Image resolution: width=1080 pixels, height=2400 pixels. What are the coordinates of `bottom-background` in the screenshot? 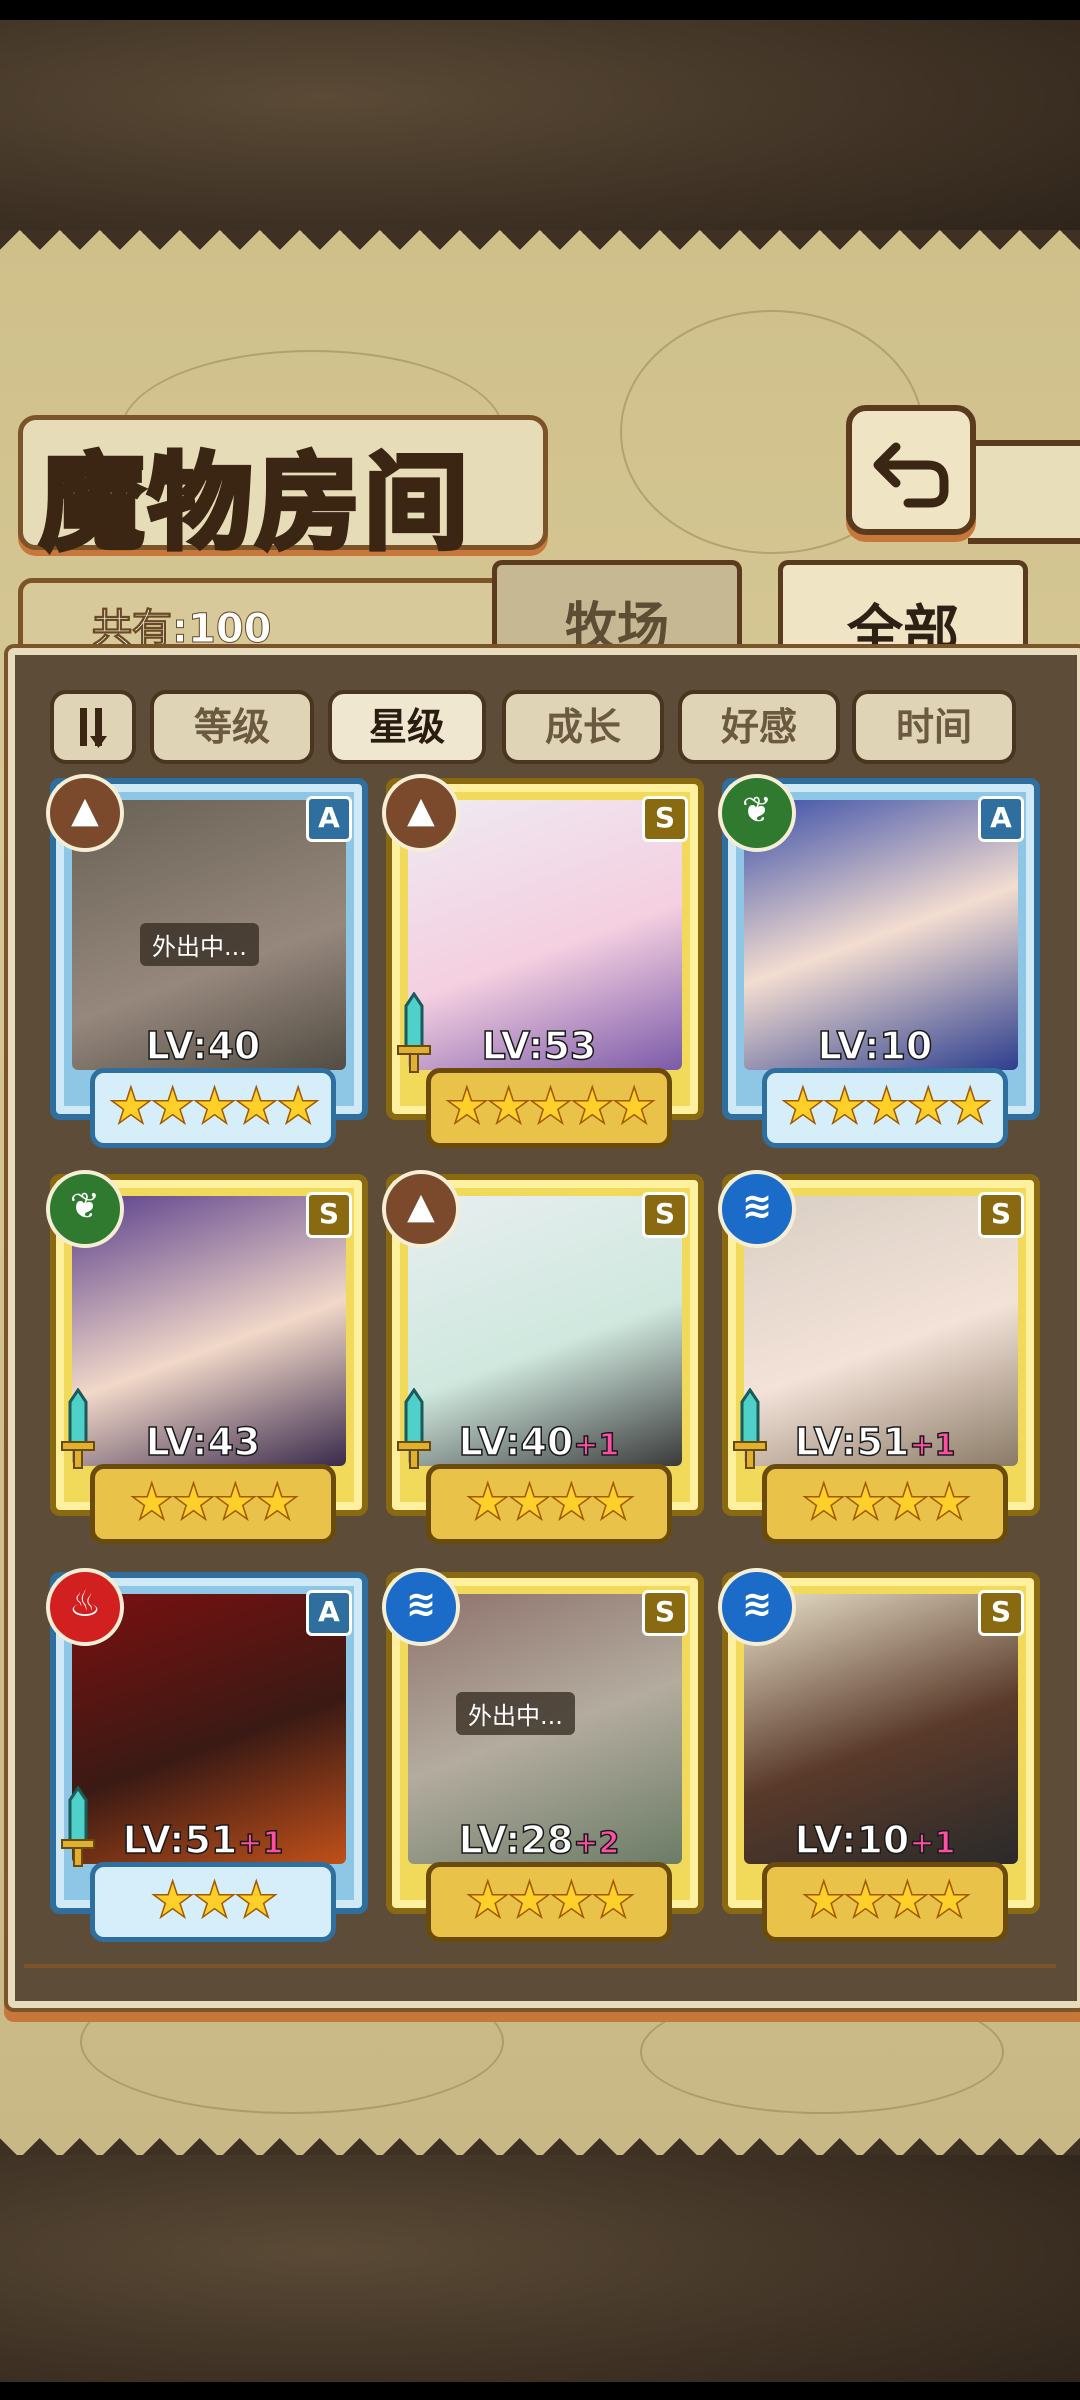 It's located at (540, 2277).